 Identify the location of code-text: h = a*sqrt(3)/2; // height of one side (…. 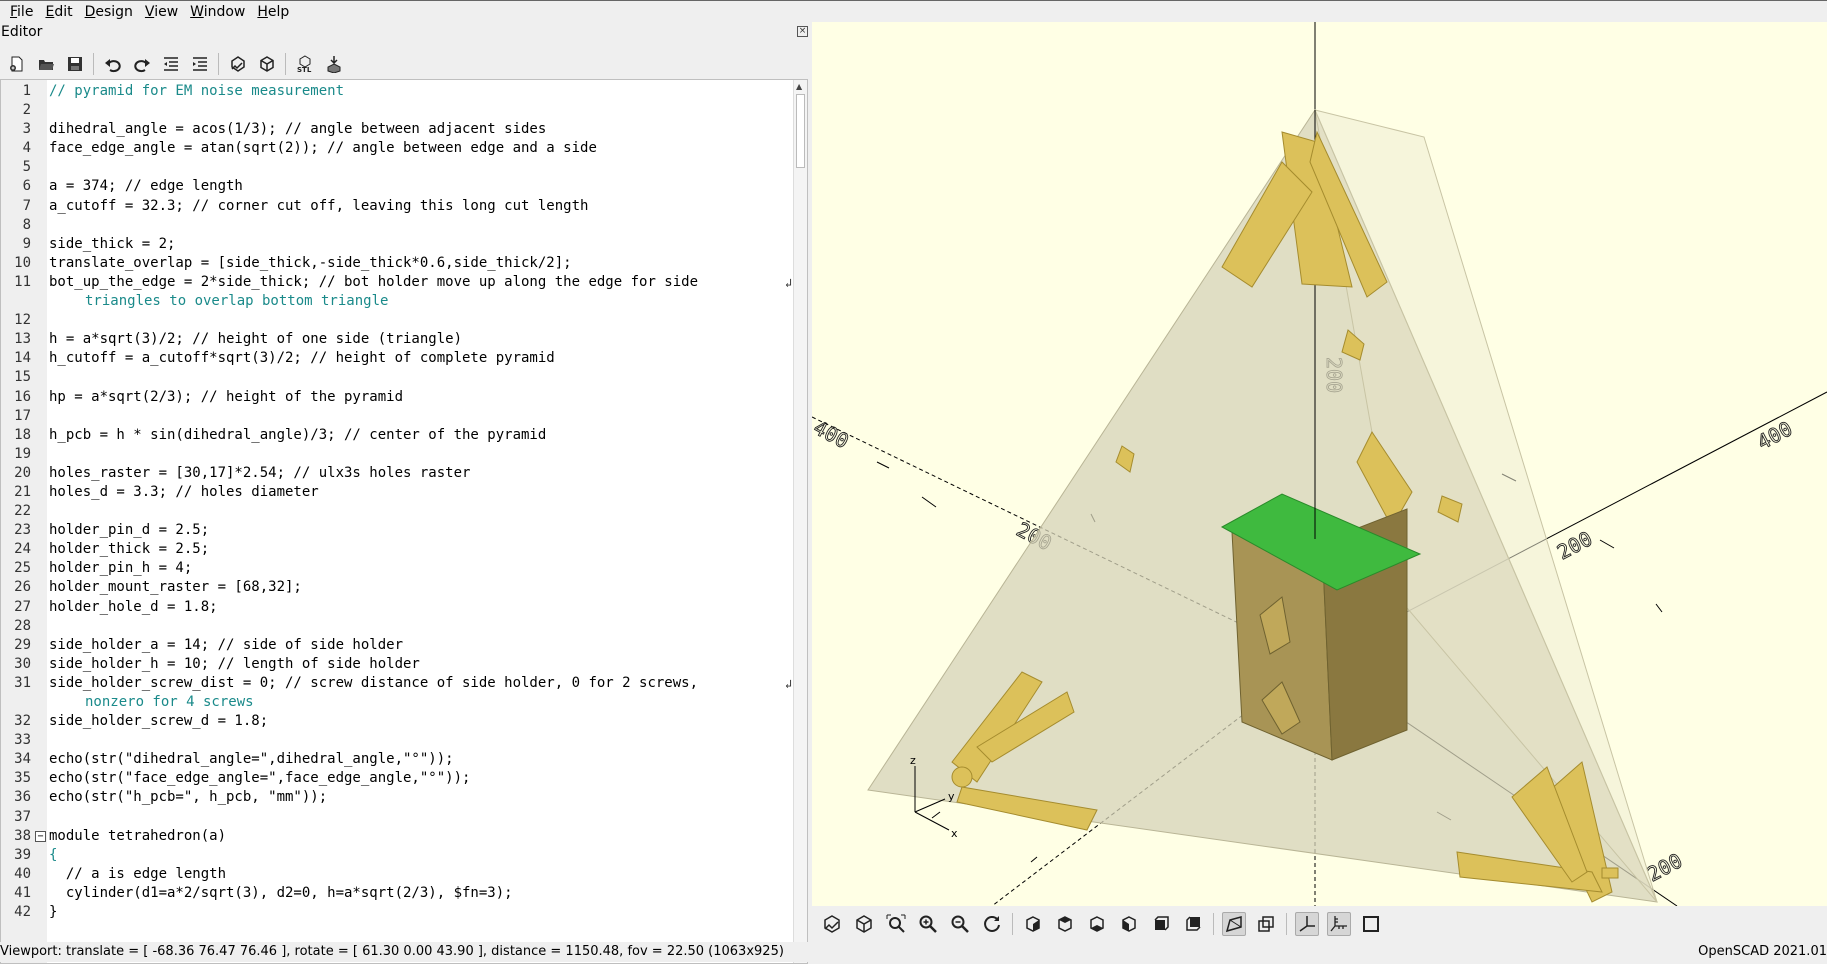
(256, 339).